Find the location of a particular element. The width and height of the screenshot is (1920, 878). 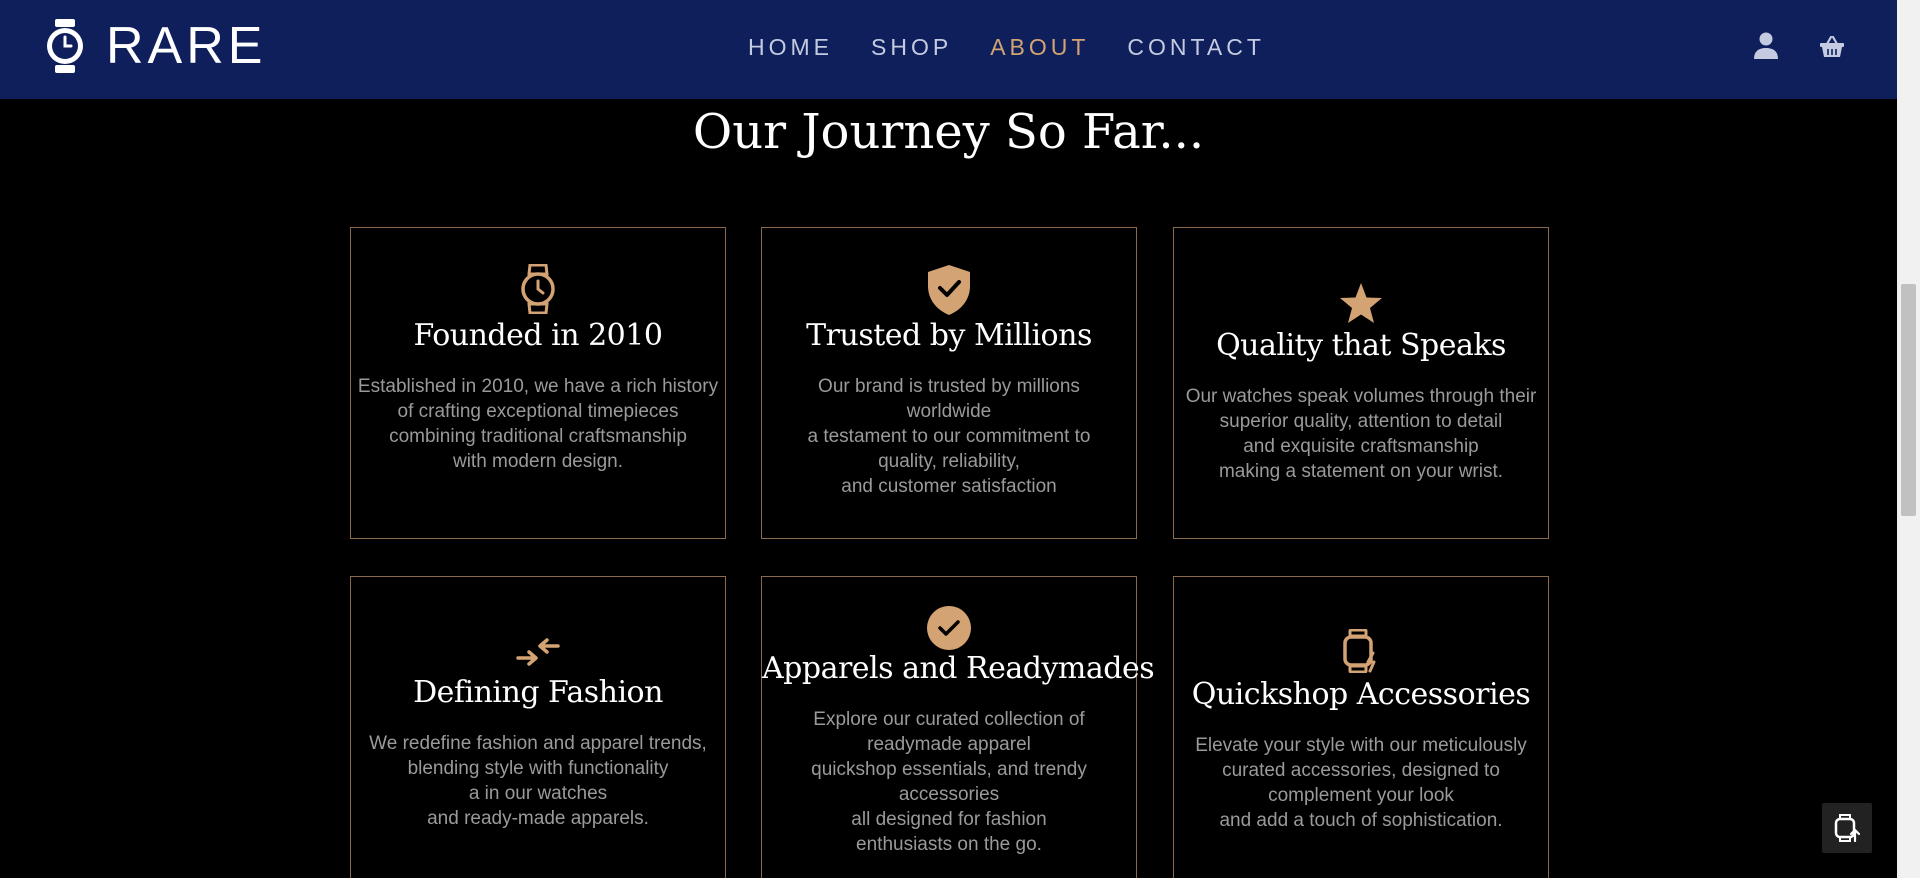

logo: RARE is located at coordinates (155, 46).